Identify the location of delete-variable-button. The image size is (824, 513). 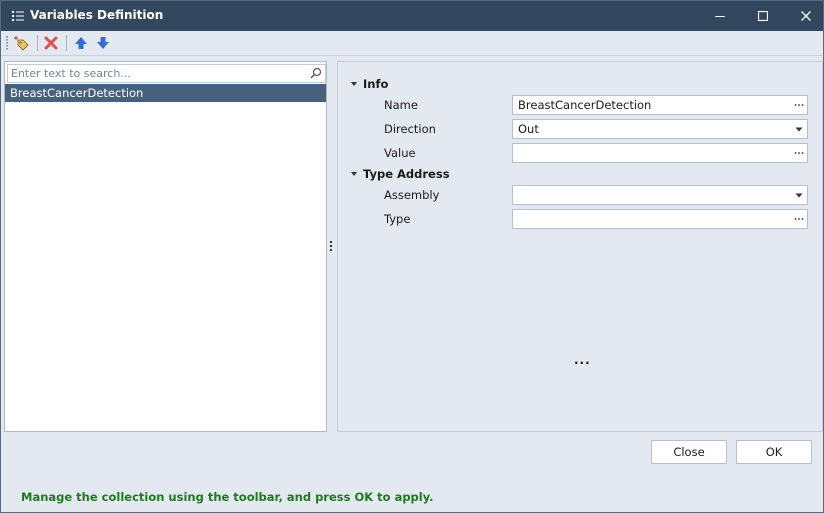
(51, 43).